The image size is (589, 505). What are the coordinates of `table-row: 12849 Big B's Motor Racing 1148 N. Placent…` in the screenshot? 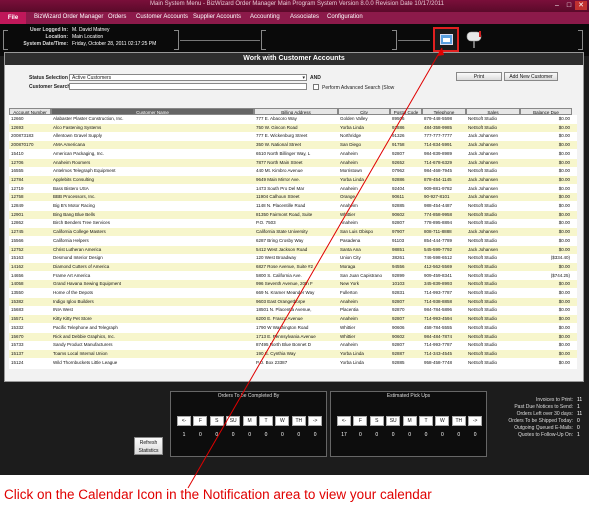 It's located at (293, 206).